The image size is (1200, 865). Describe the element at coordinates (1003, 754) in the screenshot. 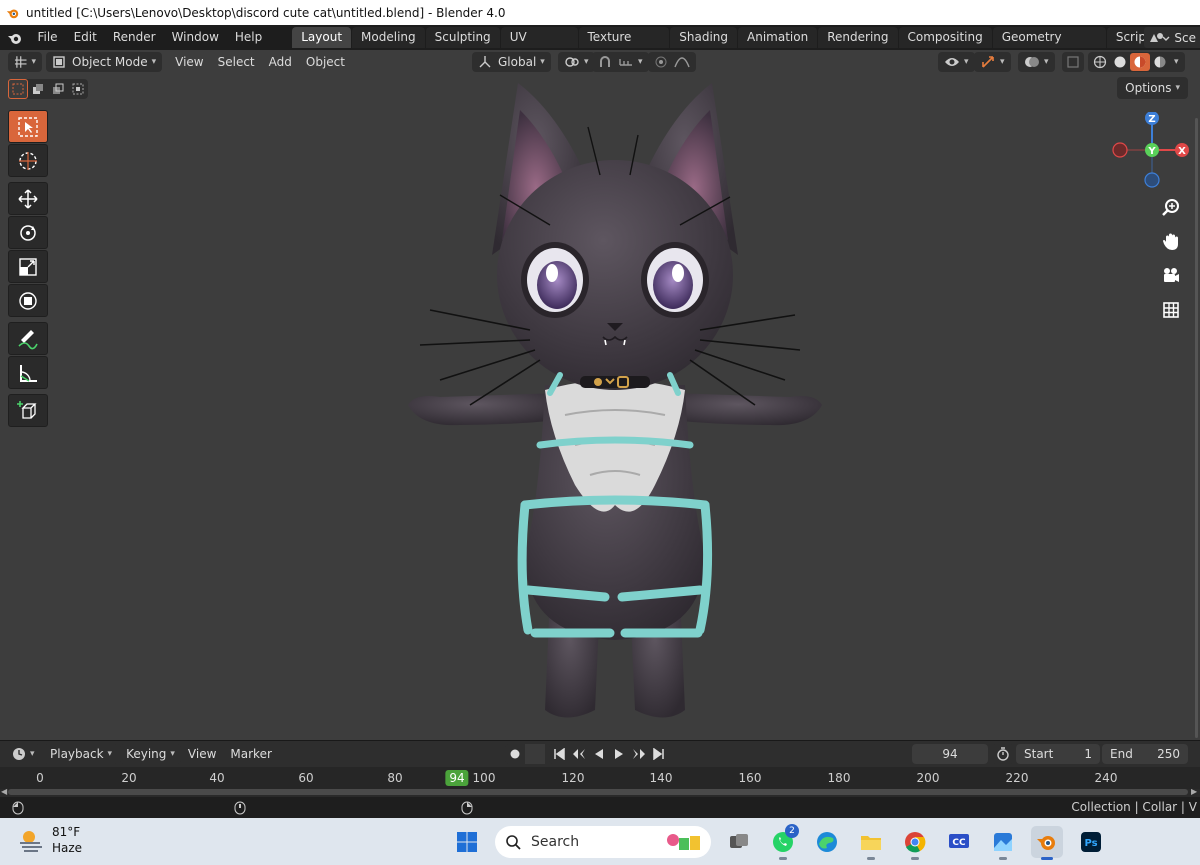

I see `preview-range-toggle` at that location.